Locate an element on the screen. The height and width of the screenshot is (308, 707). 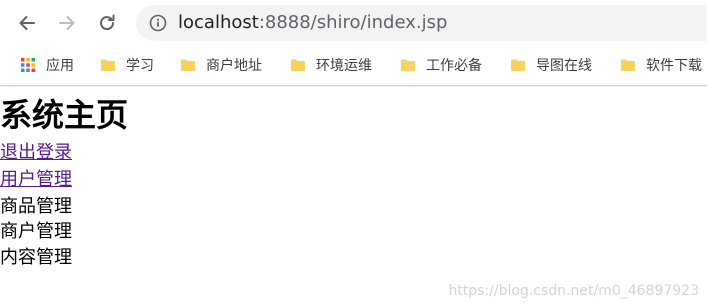
bookmark-label: 商户地址 is located at coordinates (234, 66).